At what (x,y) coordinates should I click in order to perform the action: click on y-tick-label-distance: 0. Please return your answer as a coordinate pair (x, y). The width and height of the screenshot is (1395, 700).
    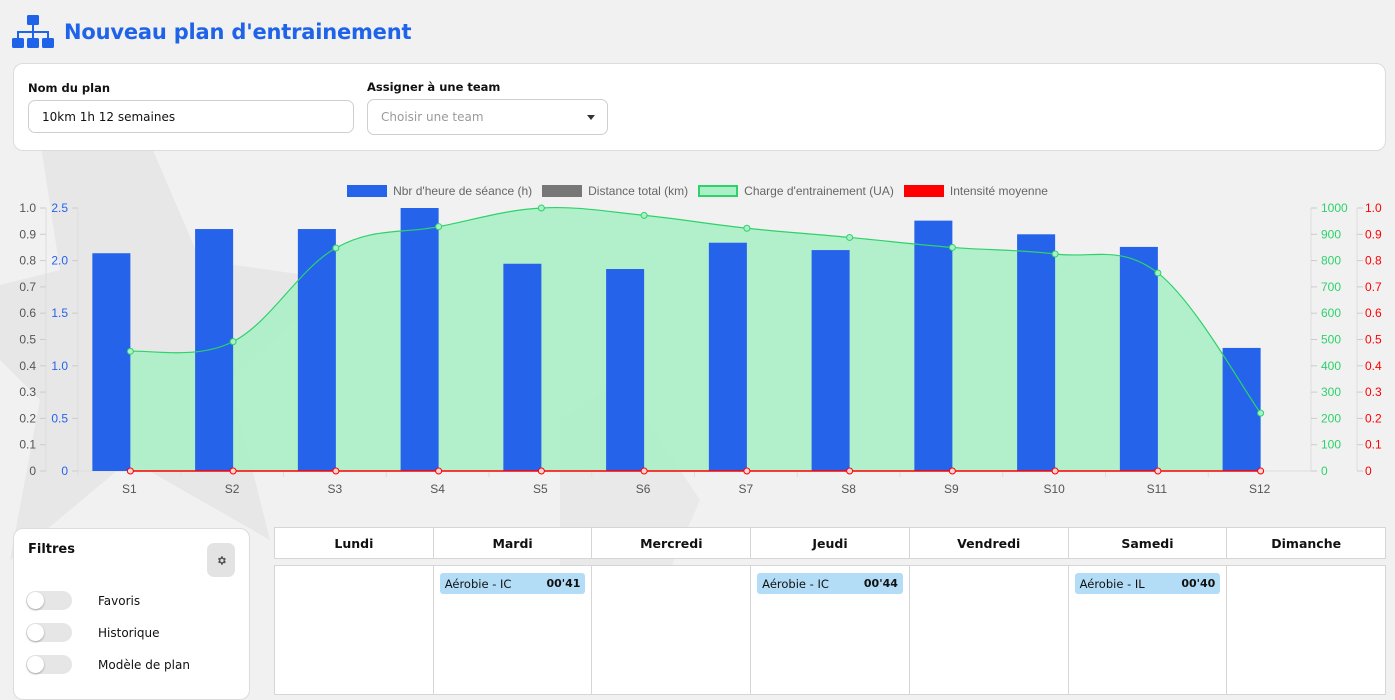
    Looking at the image, I should click on (32, 471).